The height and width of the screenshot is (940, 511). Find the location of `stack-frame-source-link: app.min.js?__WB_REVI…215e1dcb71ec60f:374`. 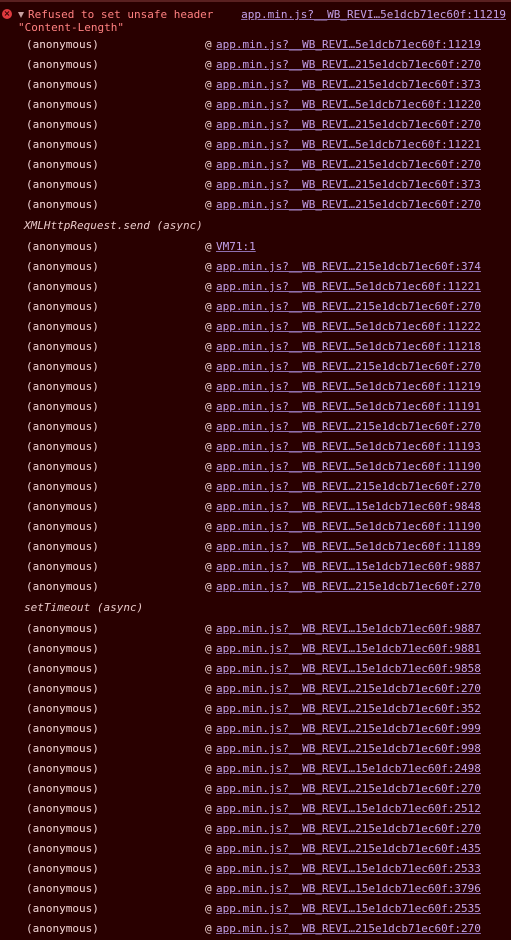

stack-frame-source-link: app.min.js?__WB_REVI…215e1dcb71ec60f:374 is located at coordinates (348, 267).